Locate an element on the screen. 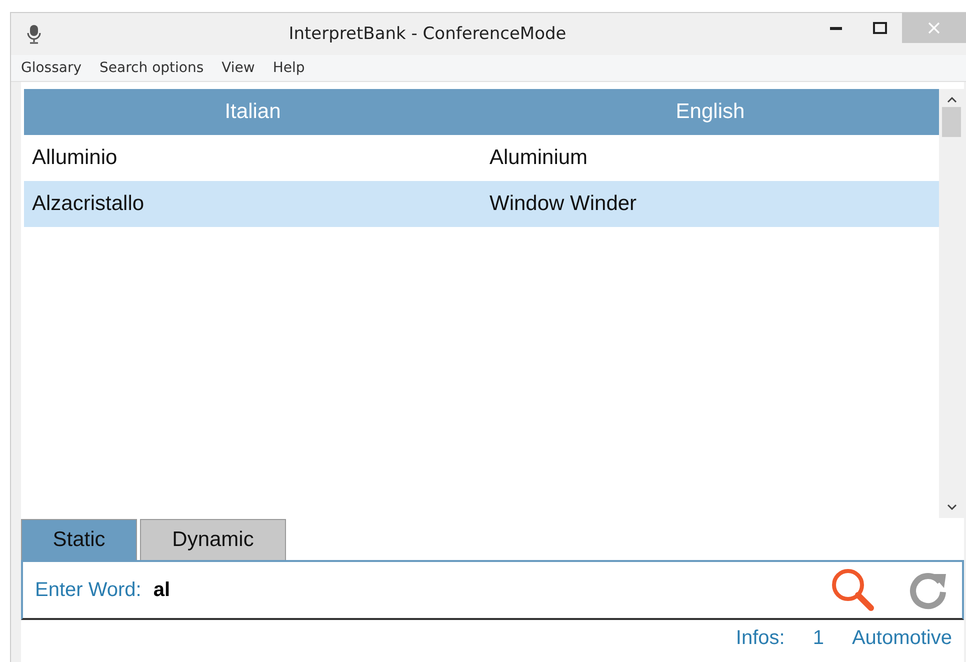 Image resolution: width=966 pixels, height=662 pixels. field-label: Enter Word: is located at coordinates (88, 590).